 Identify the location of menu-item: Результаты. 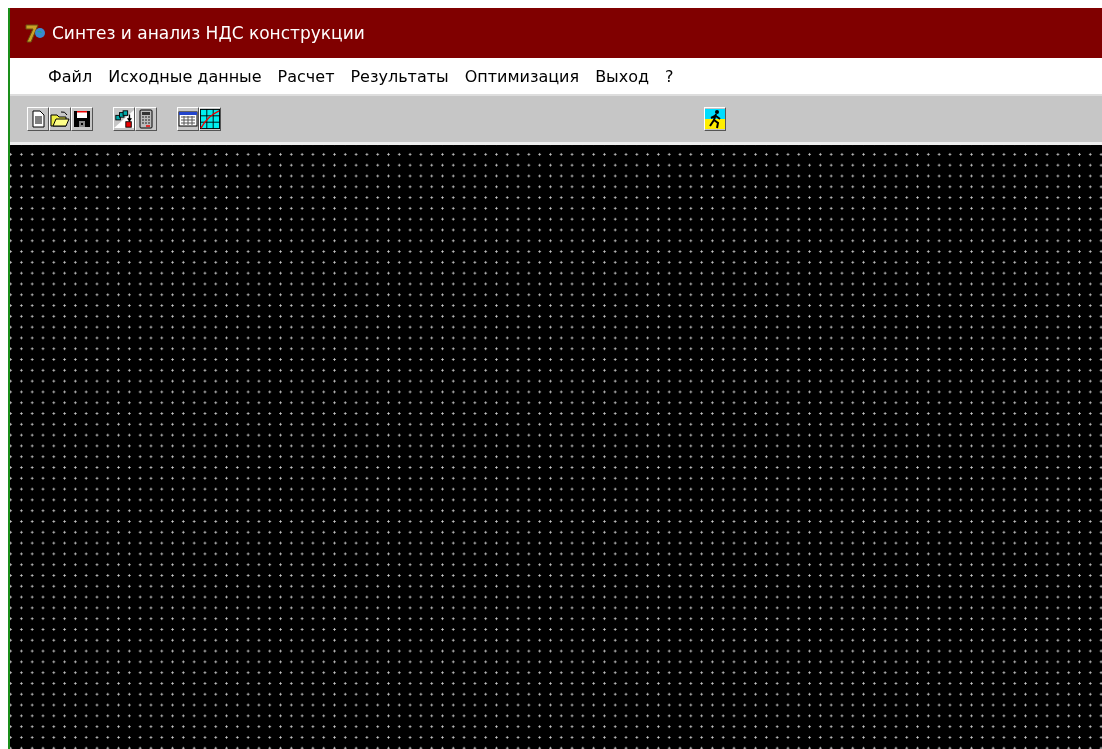
(399, 76).